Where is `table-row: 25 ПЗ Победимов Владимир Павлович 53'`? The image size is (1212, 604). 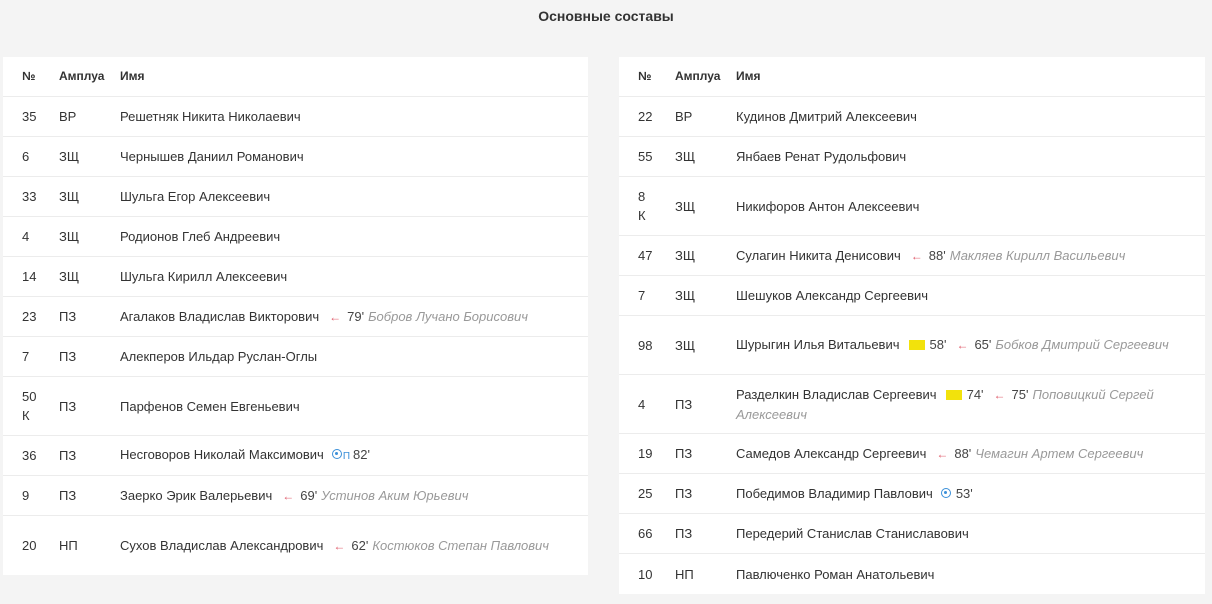 table-row: 25 ПЗ Победимов Владимир Павлович 53' is located at coordinates (912, 494).